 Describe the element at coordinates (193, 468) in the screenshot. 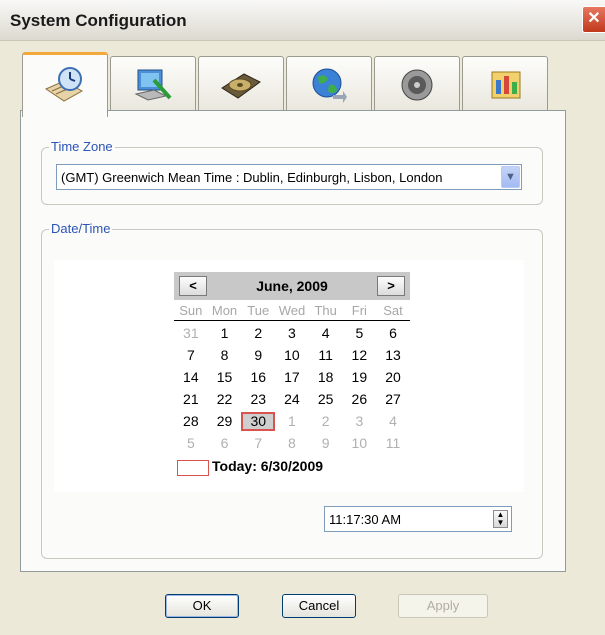

I see `today-marker` at that location.